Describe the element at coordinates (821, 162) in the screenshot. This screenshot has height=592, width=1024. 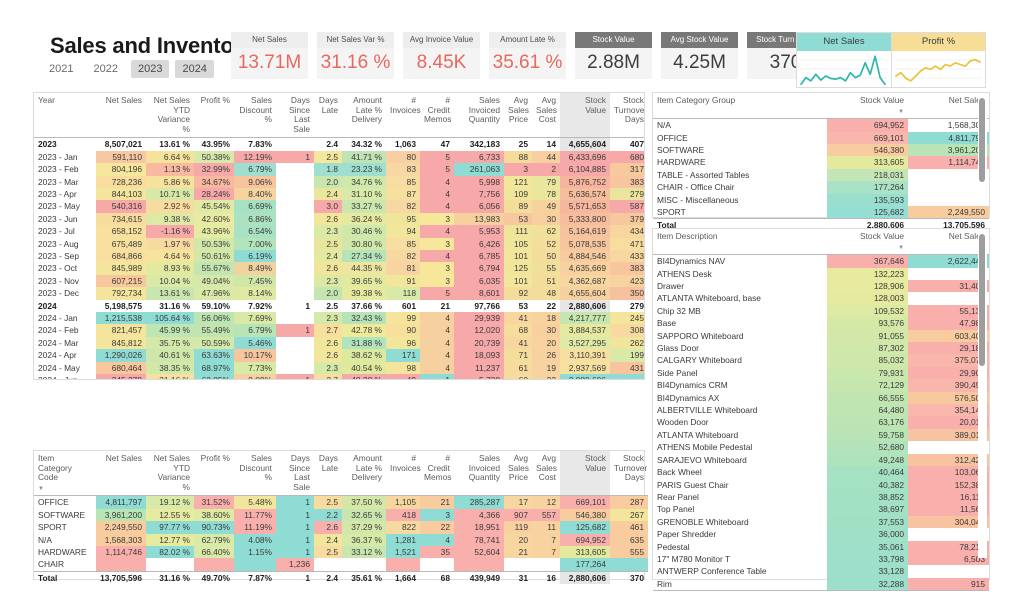
I see `list-item: HARDWARE 313,605 1,114,746` at that location.